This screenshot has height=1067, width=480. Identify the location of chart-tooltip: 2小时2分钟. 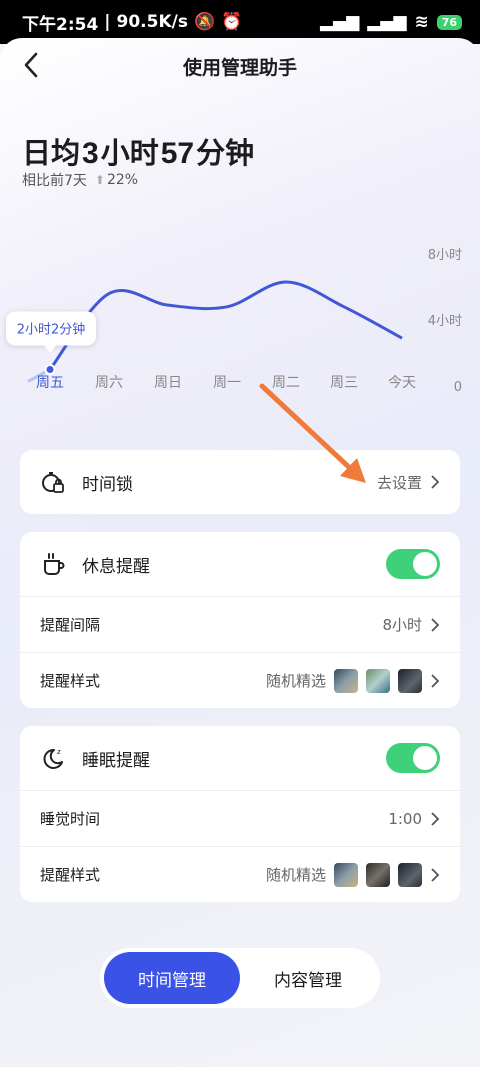
(51, 332).